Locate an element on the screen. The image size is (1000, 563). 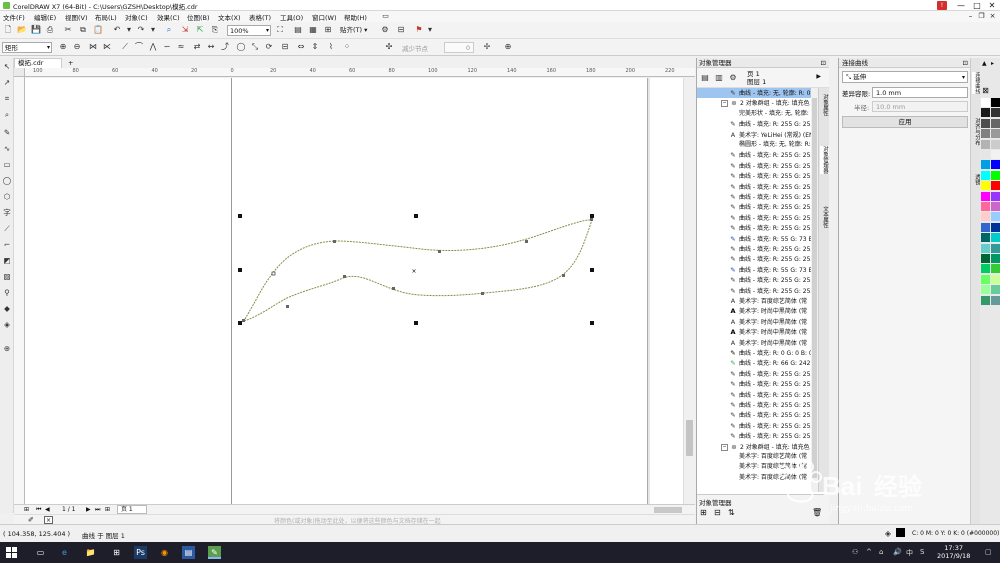
interactive-fill-icon: ◆ is located at coordinates (7, 309).